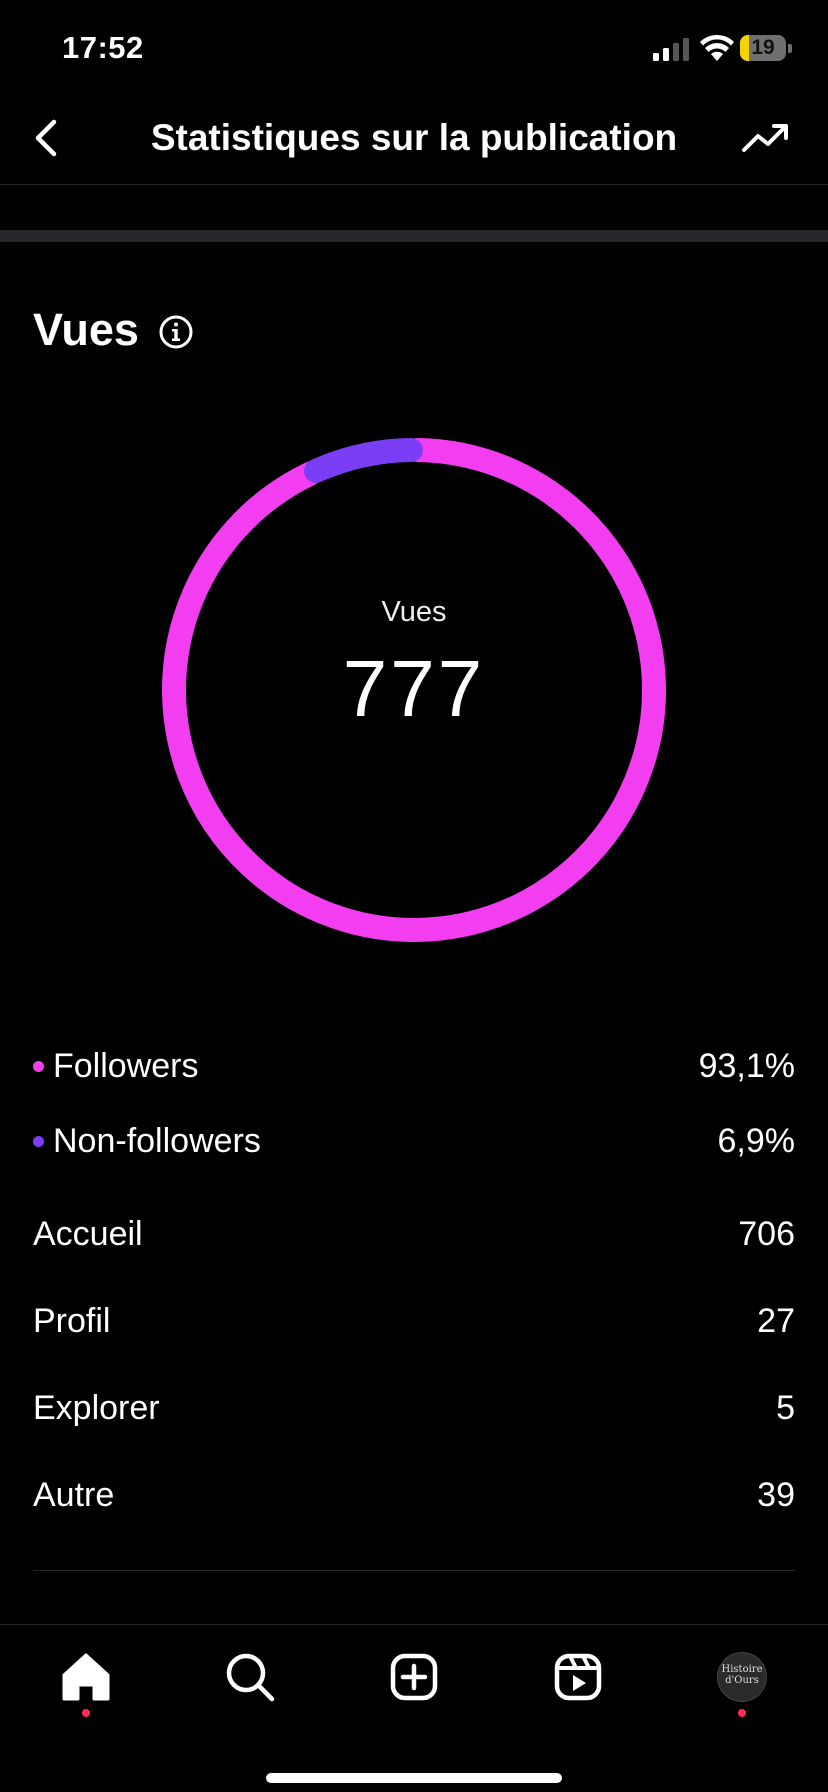  What do you see at coordinates (414, 1408) in the screenshot?
I see `stat-row-explorer: Explorer 5` at bounding box center [414, 1408].